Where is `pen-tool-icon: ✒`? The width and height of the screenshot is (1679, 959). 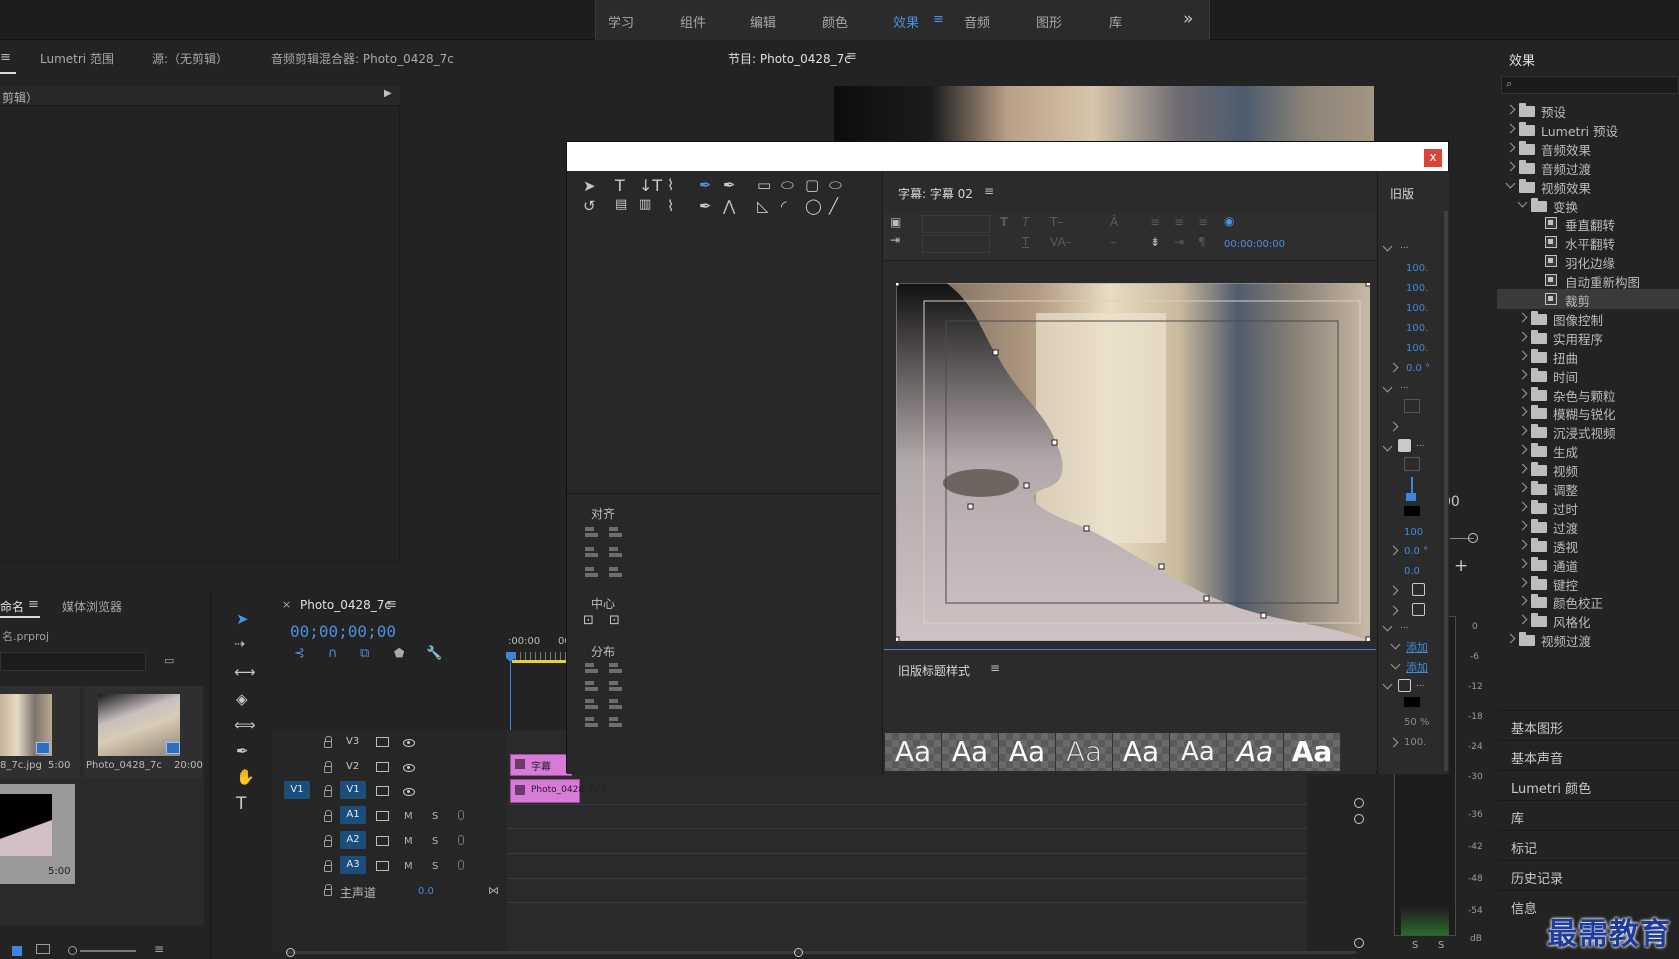
pen-tool-icon: ✒ is located at coordinates (705, 185).